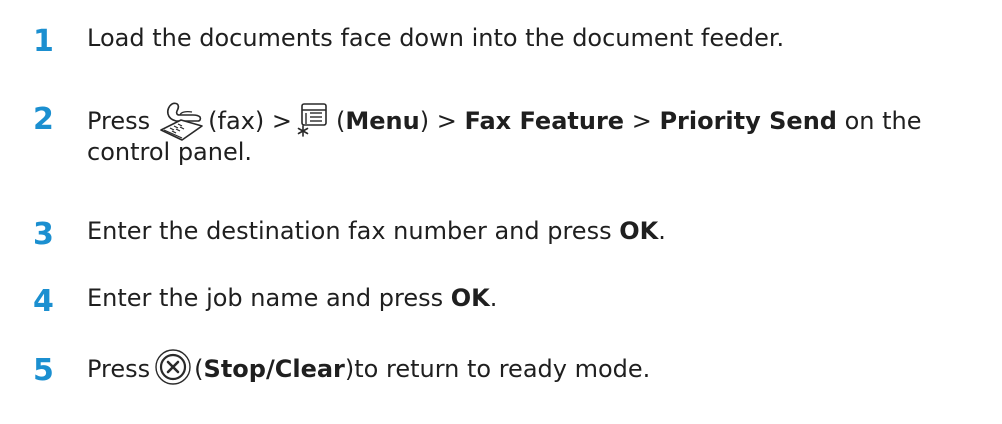 This screenshot has width=1002, height=424. I want to click on step-number: 3, so click(43, 234).